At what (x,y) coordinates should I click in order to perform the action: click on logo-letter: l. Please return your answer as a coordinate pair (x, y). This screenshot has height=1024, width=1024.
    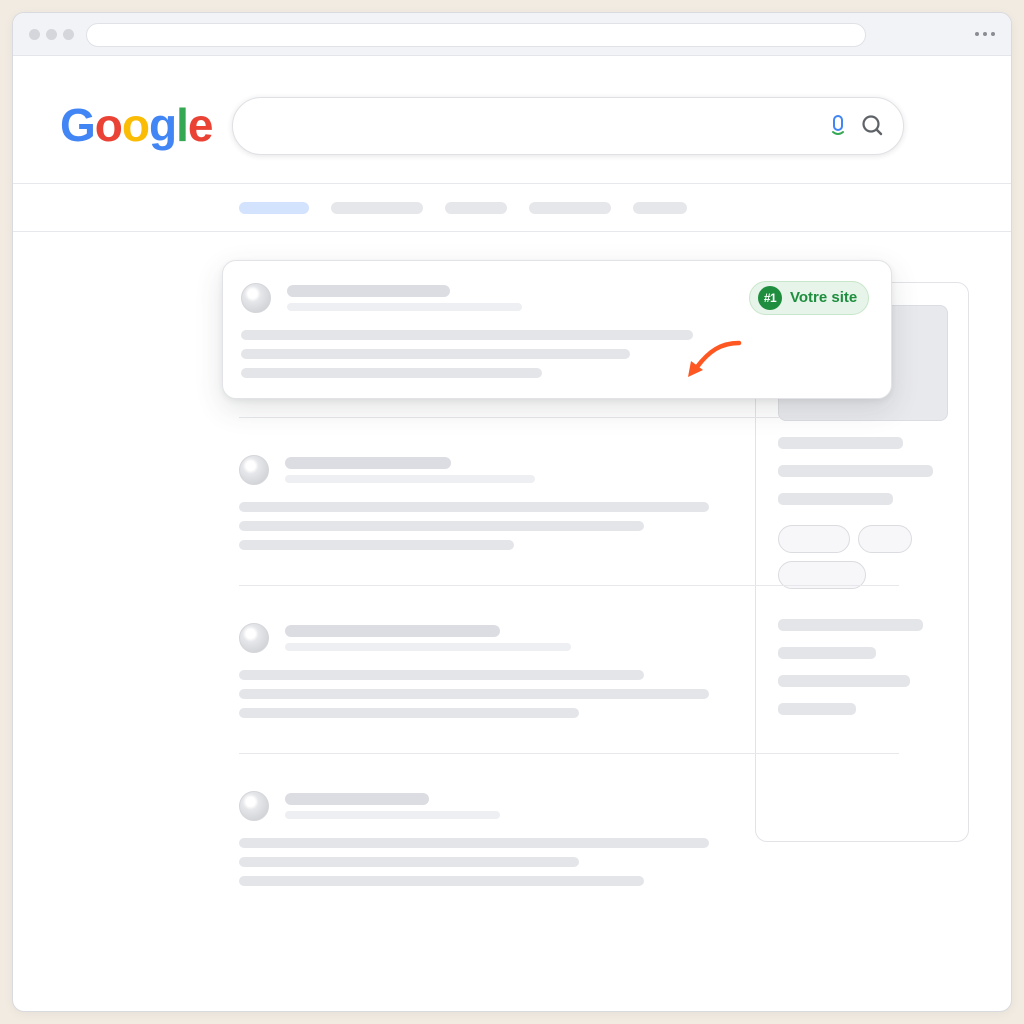
    Looking at the image, I should click on (182, 125).